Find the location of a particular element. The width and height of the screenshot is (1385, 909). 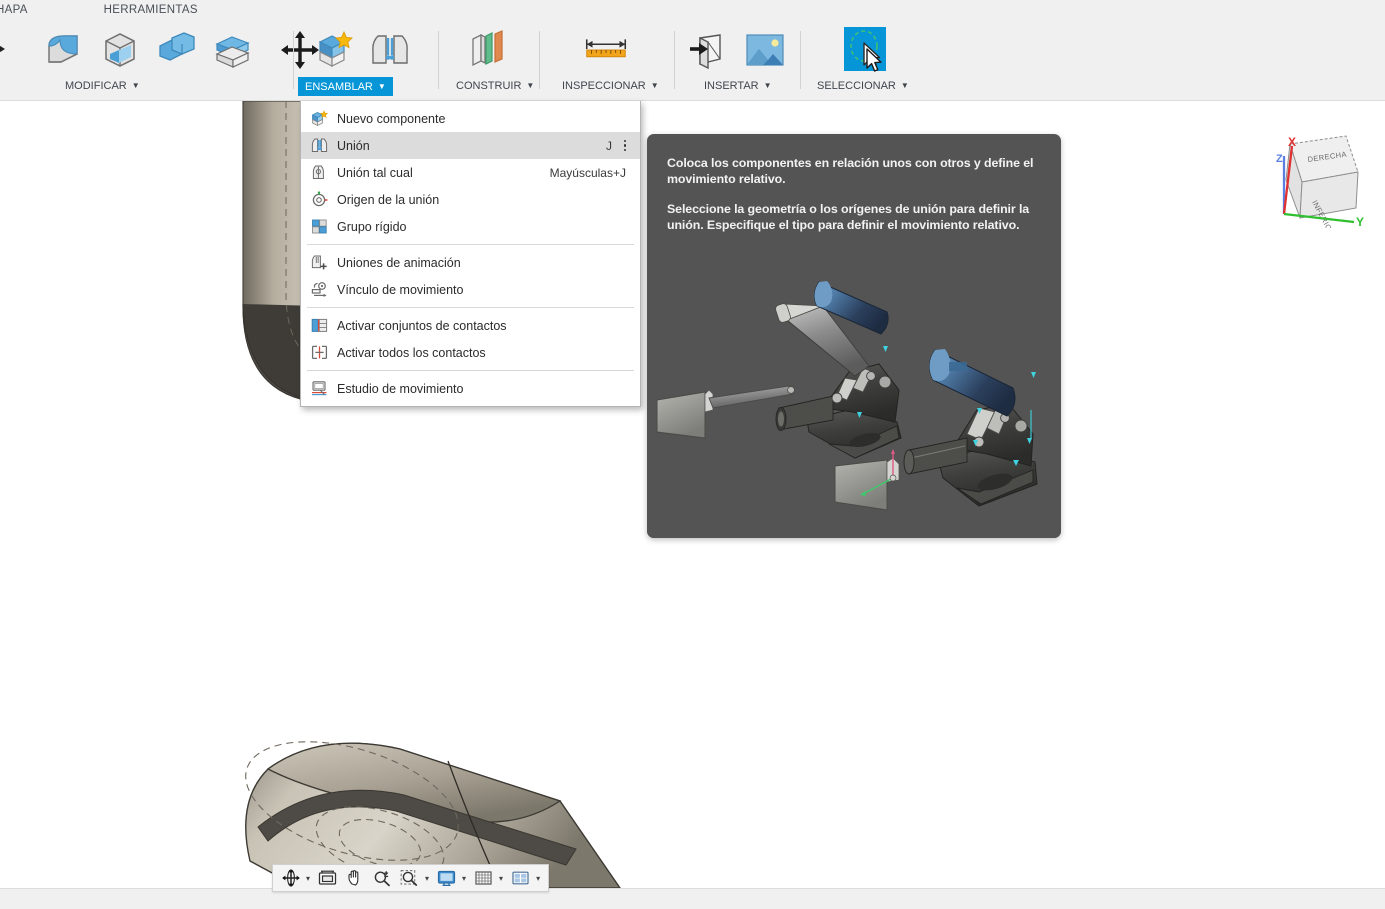

menu-item-grupo-rigido: Grupo rígido is located at coordinates (470, 226).